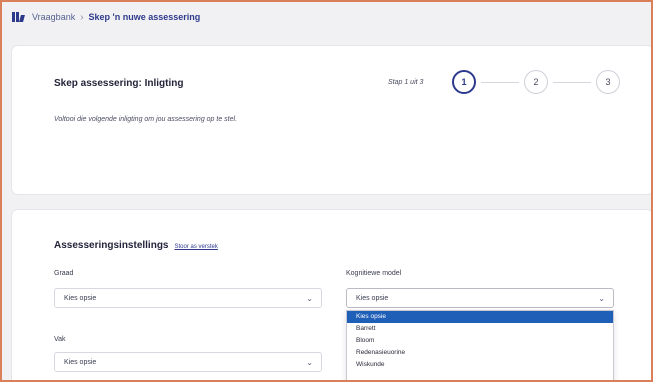  What do you see at coordinates (64, 273) in the screenshot?
I see `grade-label: Graad` at bounding box center [64, 273].